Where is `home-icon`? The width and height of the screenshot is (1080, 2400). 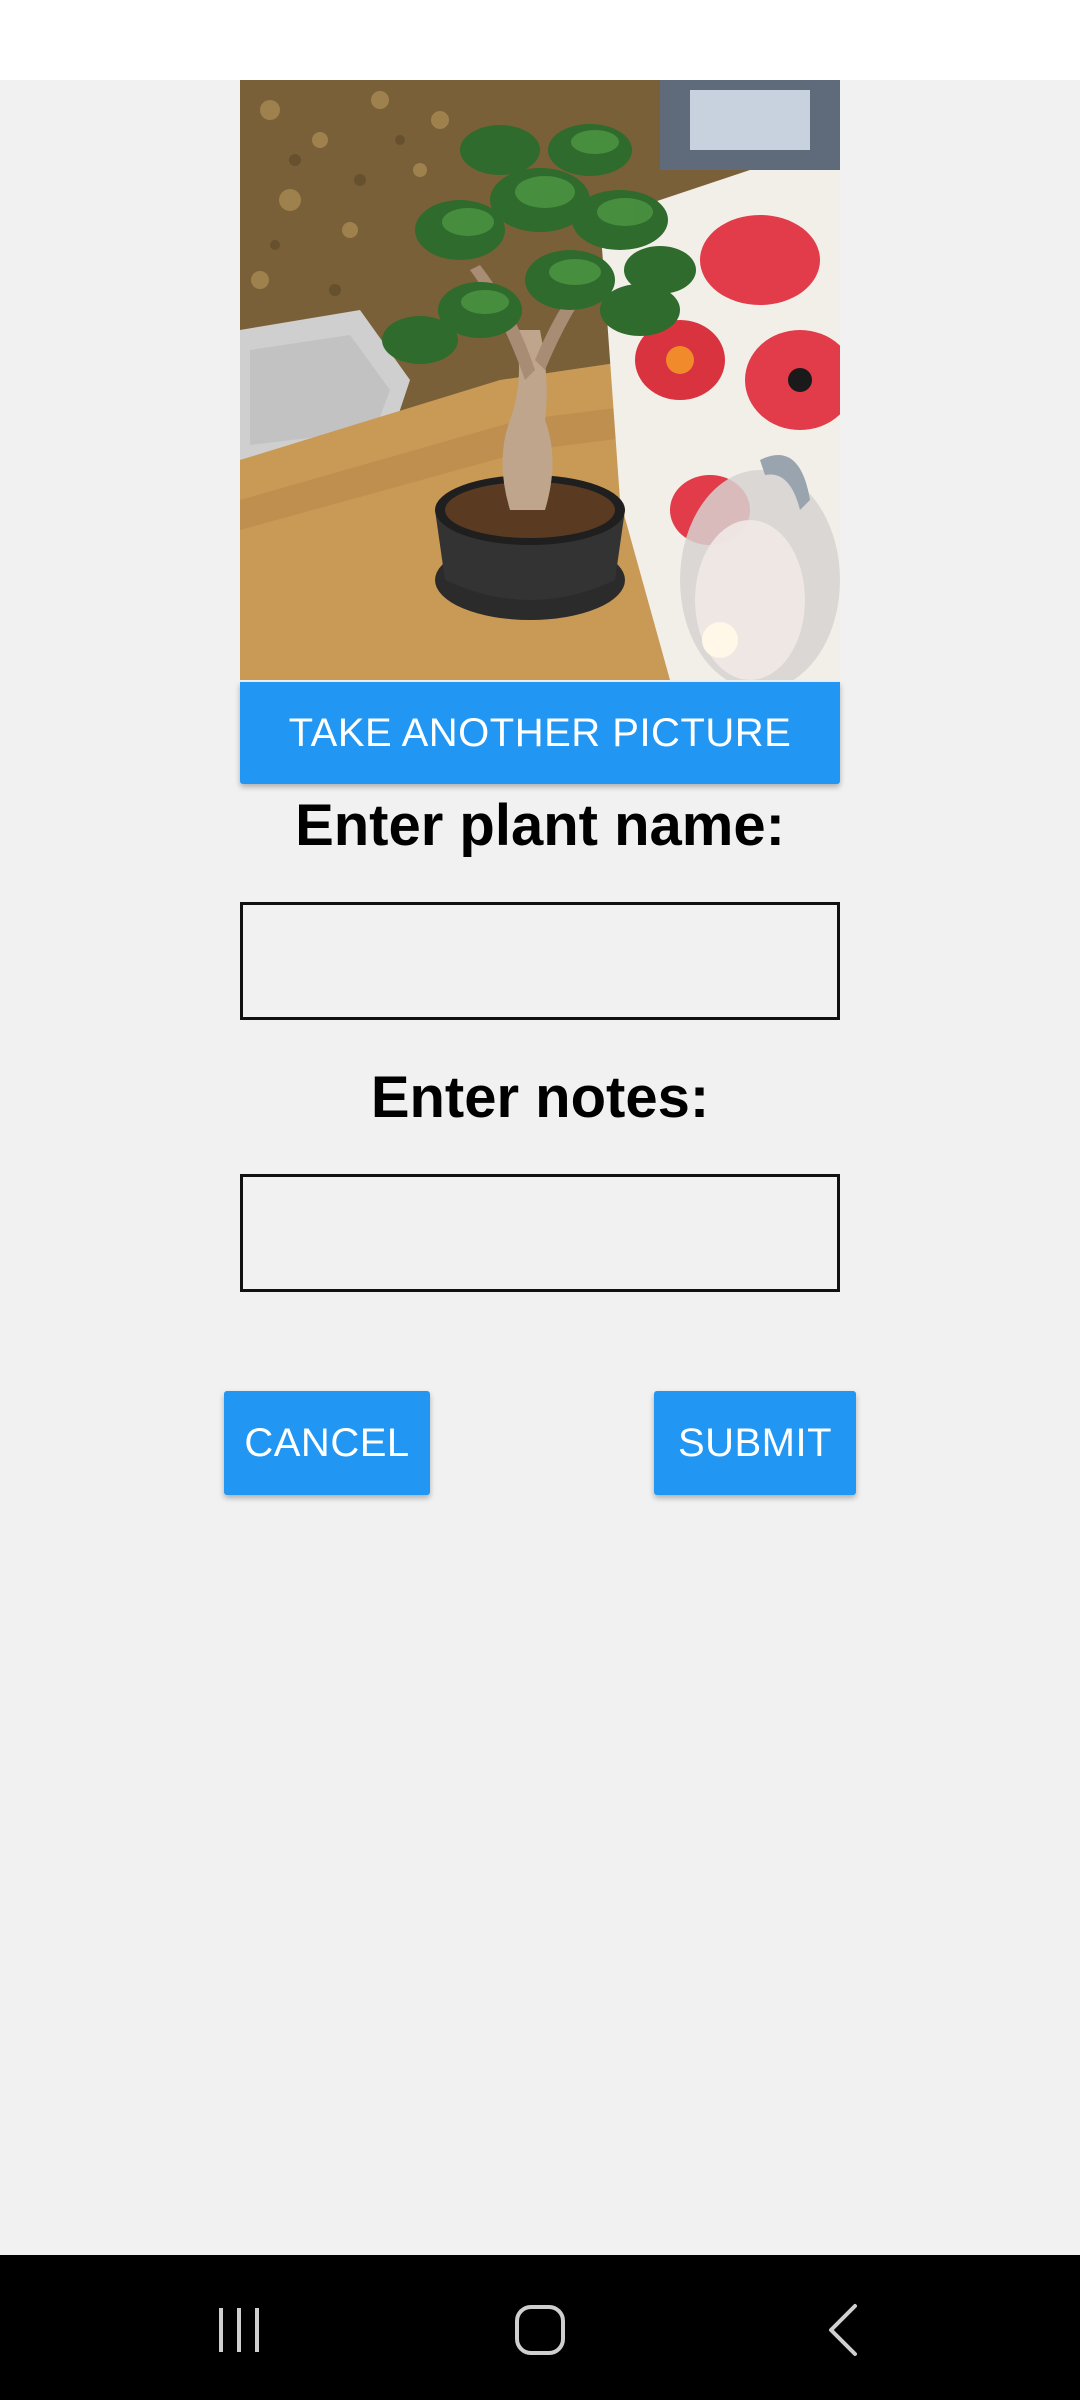 home-icon is located at coordinates (540, 2330).